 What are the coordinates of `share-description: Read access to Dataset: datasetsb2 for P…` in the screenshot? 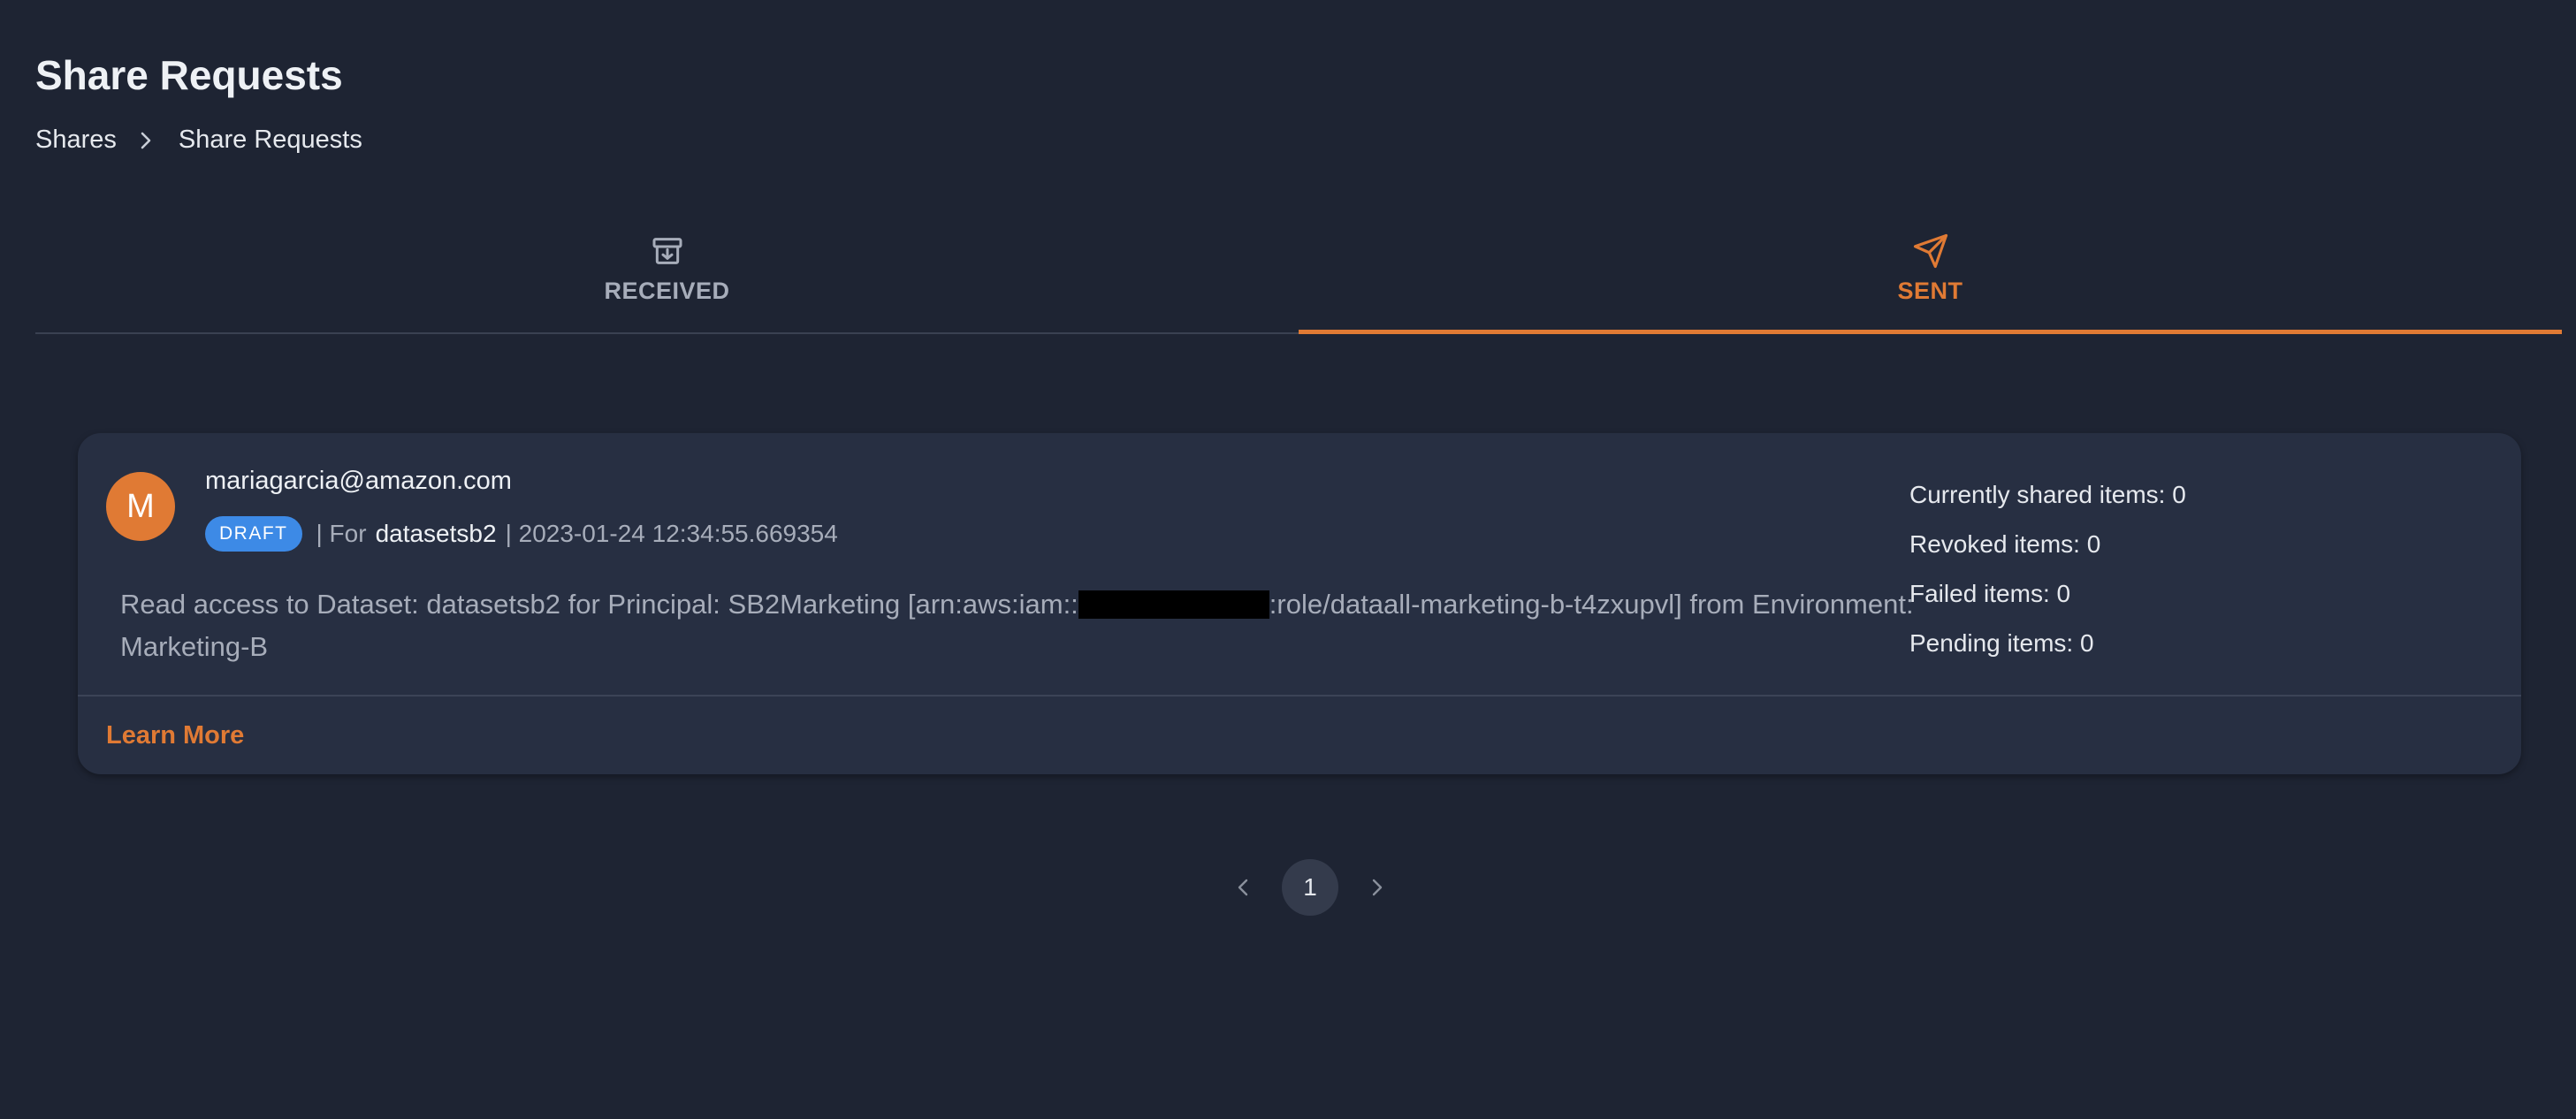 It's located at (1022, 625).